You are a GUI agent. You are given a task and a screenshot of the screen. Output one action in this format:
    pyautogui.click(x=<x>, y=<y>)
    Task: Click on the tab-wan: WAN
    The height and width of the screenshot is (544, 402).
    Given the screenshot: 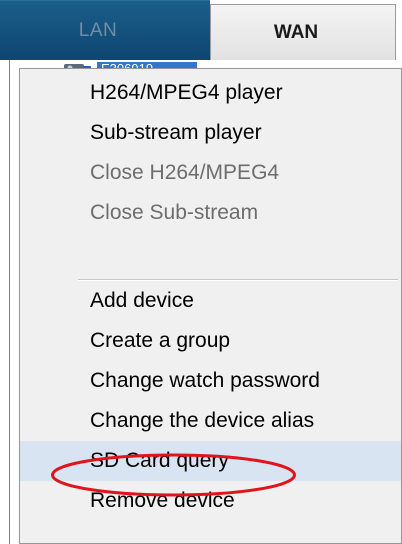 What is the action you would take?
    pyautogui.click(x=303, y=32)
    